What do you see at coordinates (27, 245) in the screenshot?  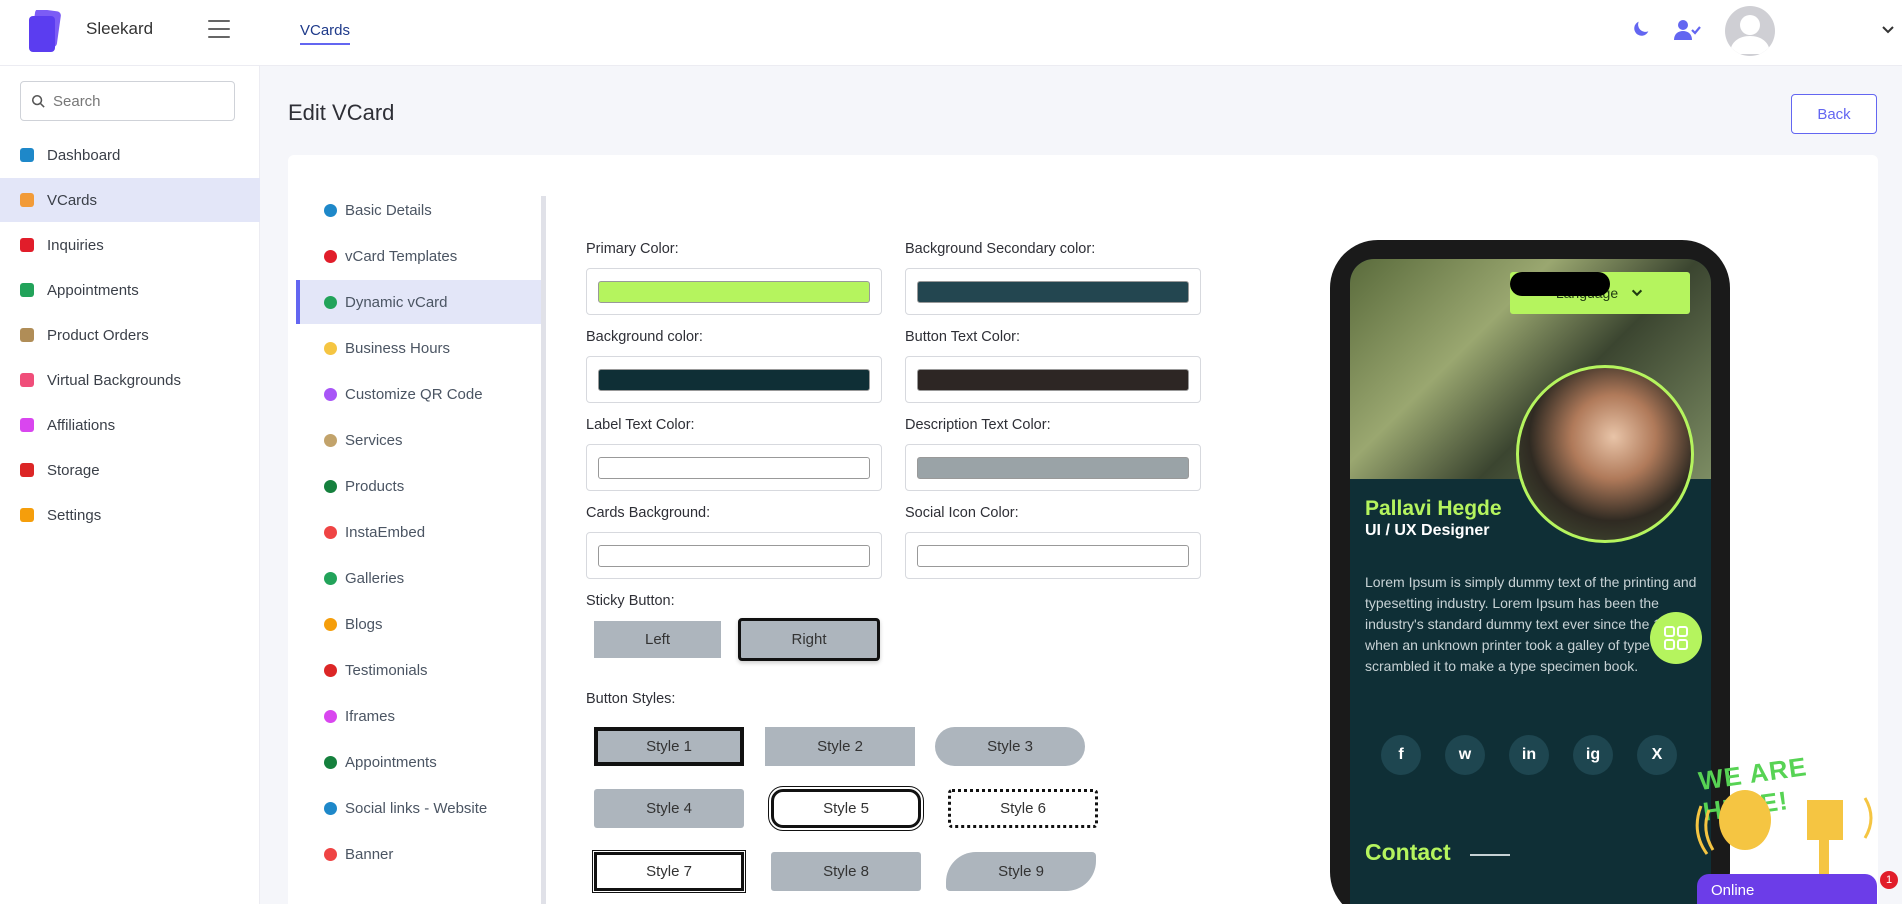 I see `info-icon` at bounding box center [27, 245].